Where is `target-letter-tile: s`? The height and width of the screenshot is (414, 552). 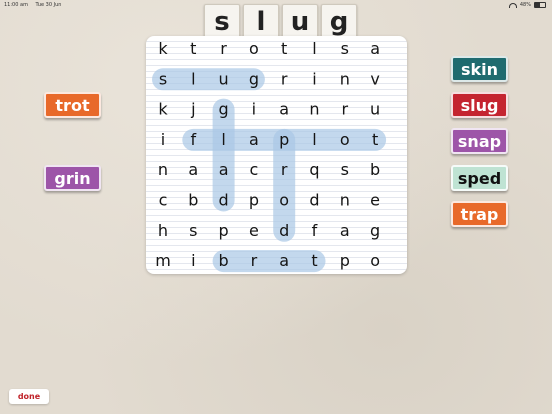 target-letter-tile: s is located at coordinates (222, 21).